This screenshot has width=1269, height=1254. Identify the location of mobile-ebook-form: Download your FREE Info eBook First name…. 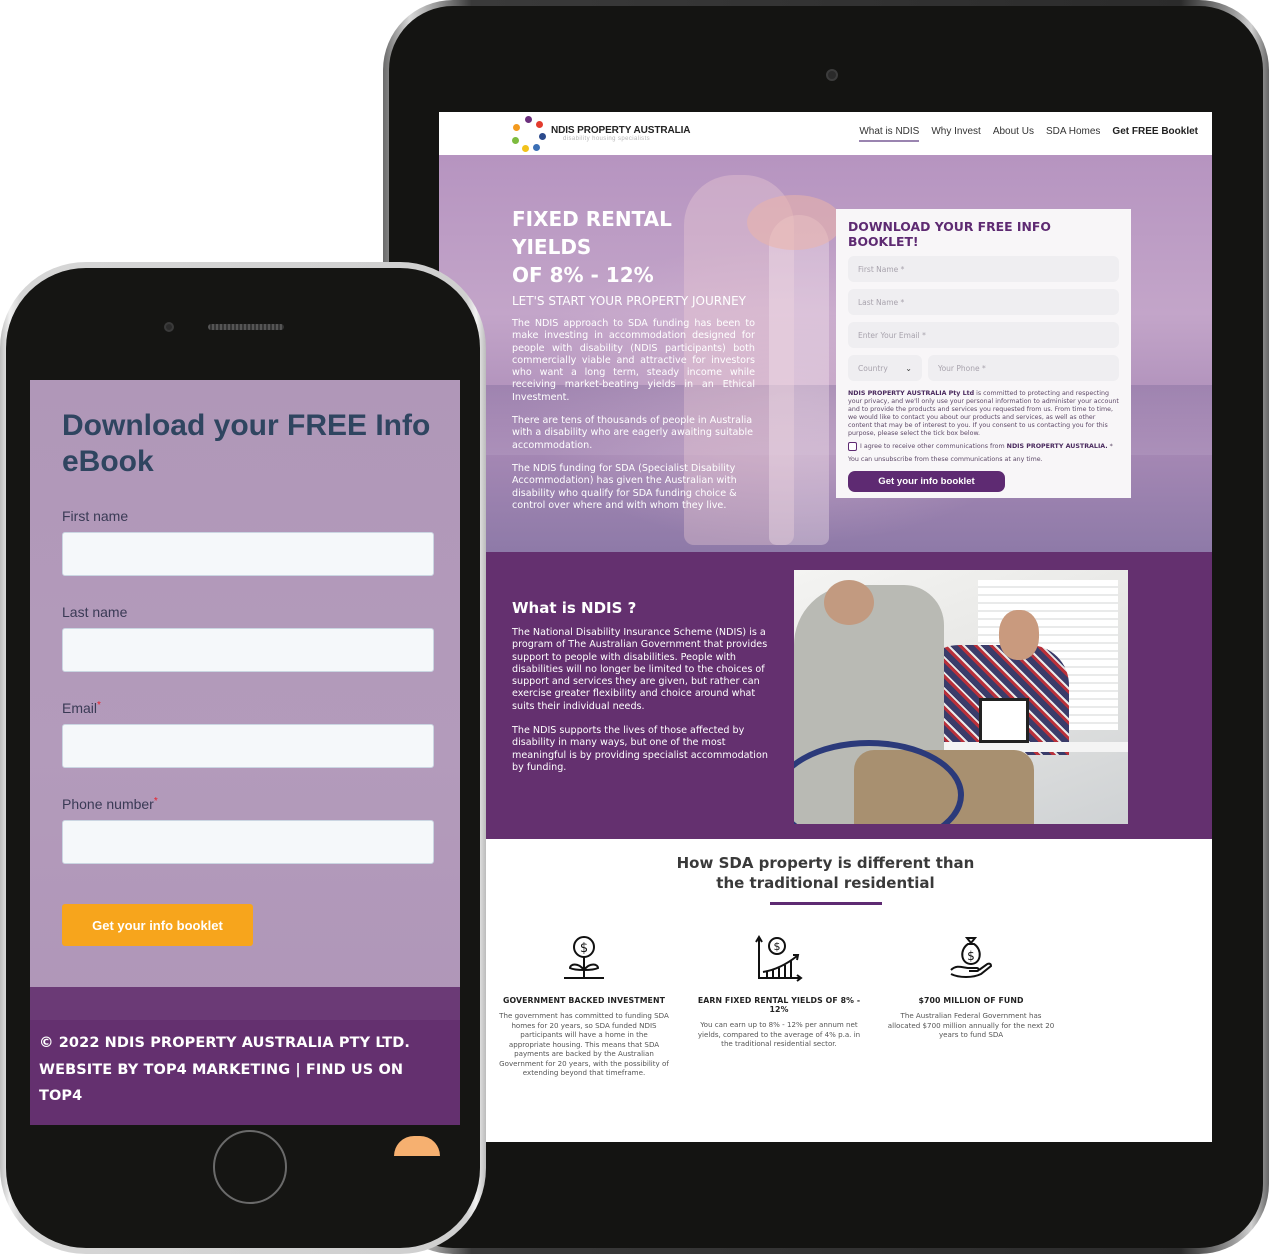
(248, 677).